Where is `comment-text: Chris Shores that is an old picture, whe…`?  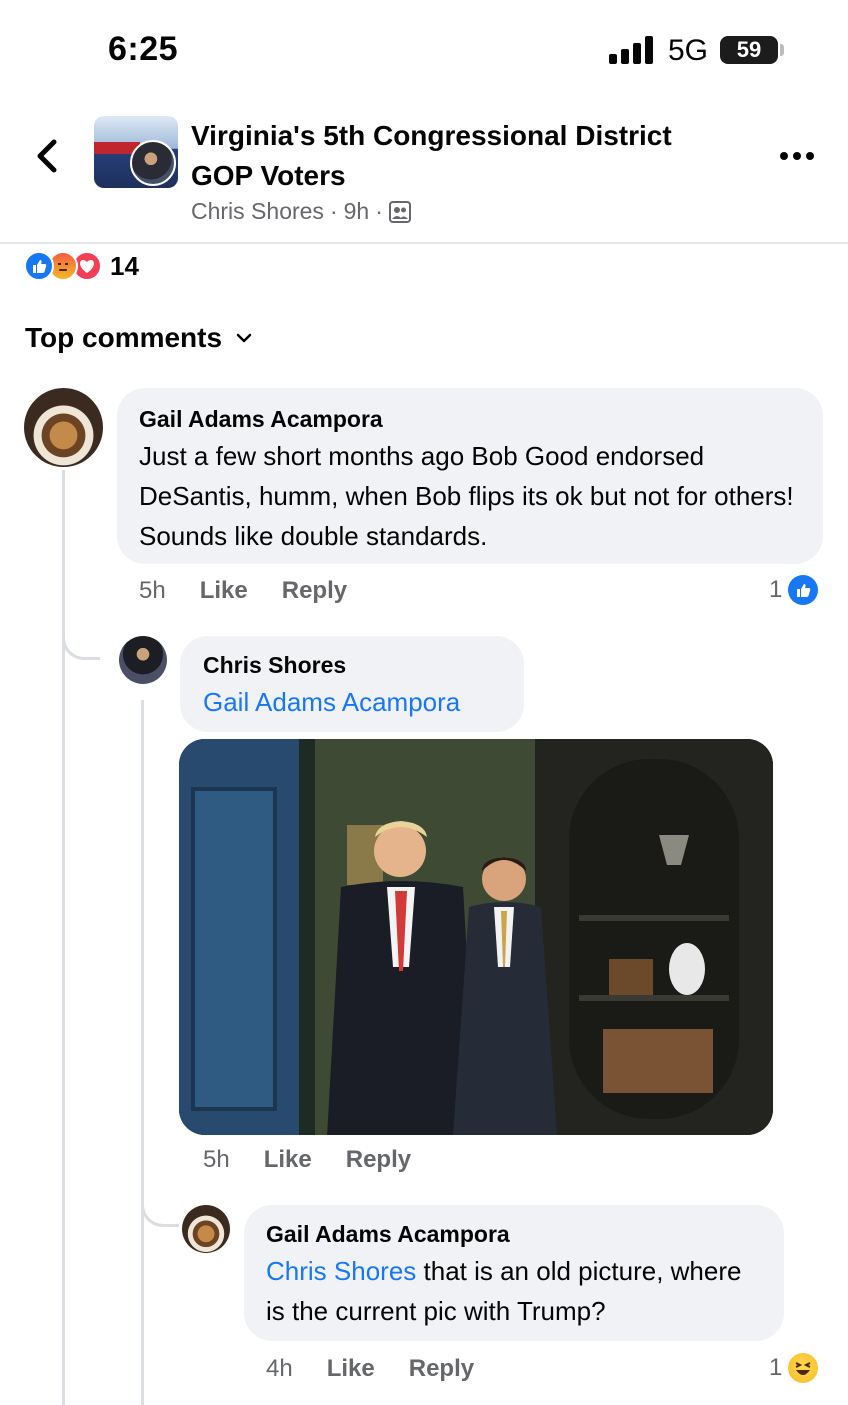 comment-text: Chris Shores that is an old picture, whe… is located at coordinates (514, 1291).